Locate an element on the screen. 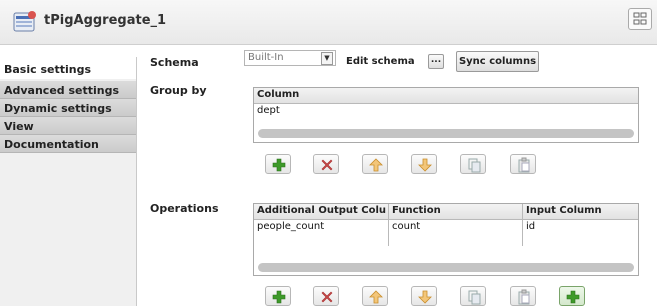 This screenshot has height=306, width=657. operations-label: Operations is located at coordinates (184, 208).